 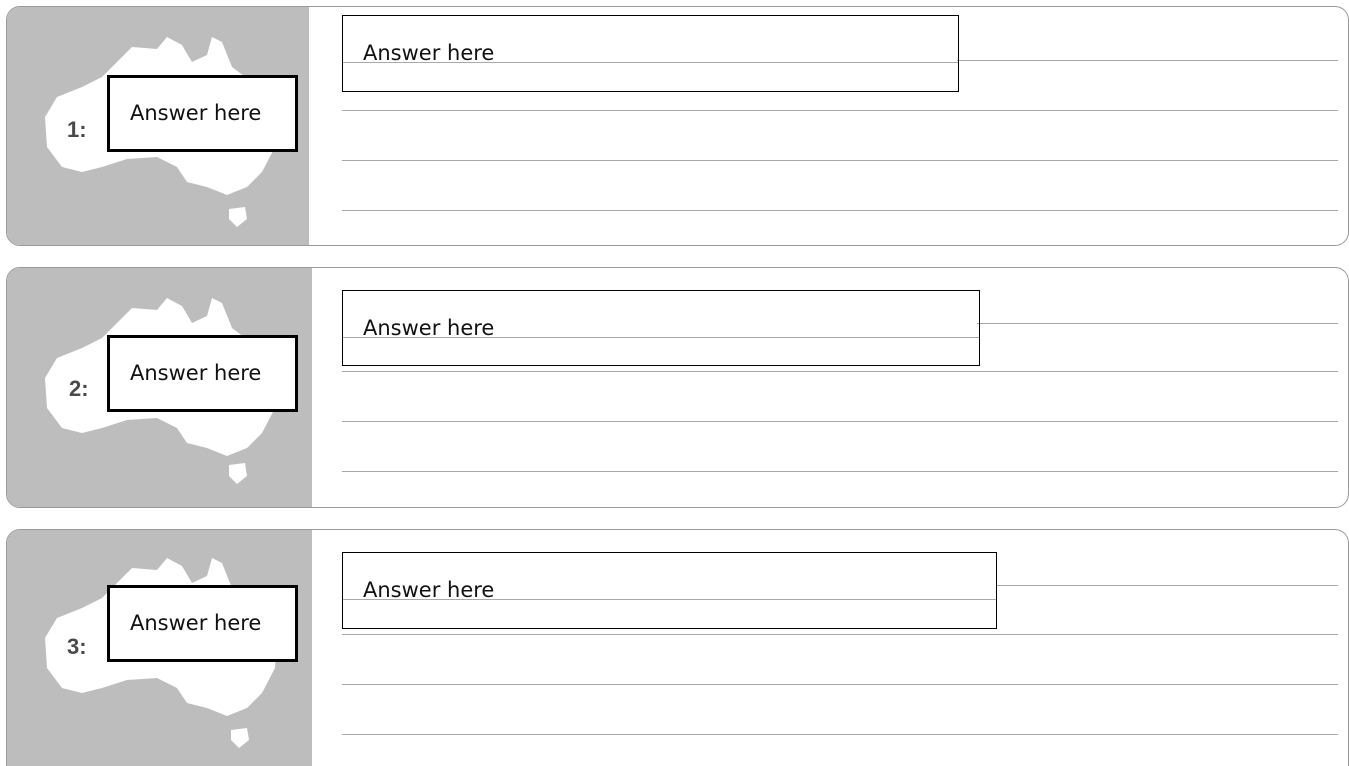 I want to click on question-number: 2:, so click(x=79, y=388).